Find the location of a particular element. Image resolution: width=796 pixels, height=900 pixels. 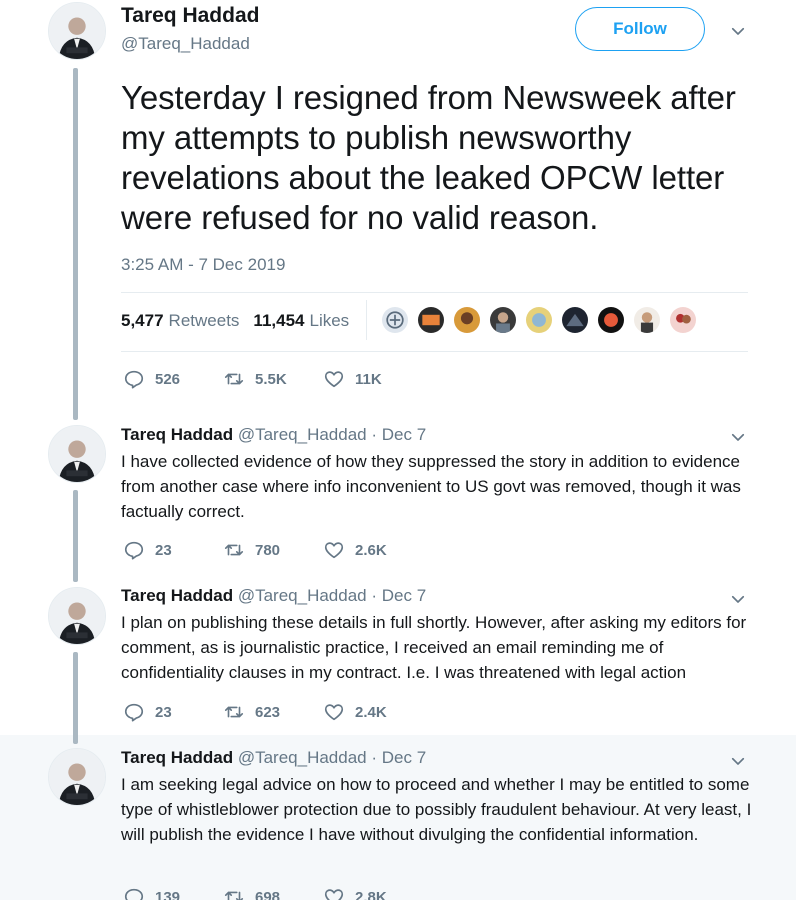

reply-count: 139 is located at coordinates (168, 894).